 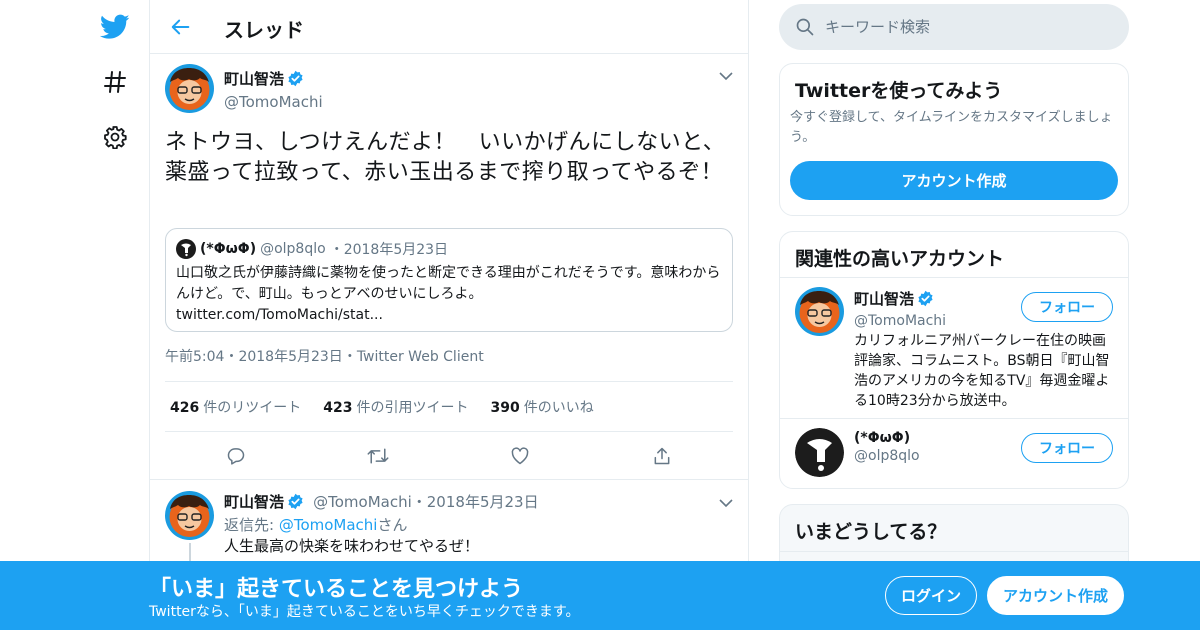 What do you see at coordinates (954, 180) in the screenshot?
I see `create-account-button: アカウント作成` at bounding box center [954, 180].